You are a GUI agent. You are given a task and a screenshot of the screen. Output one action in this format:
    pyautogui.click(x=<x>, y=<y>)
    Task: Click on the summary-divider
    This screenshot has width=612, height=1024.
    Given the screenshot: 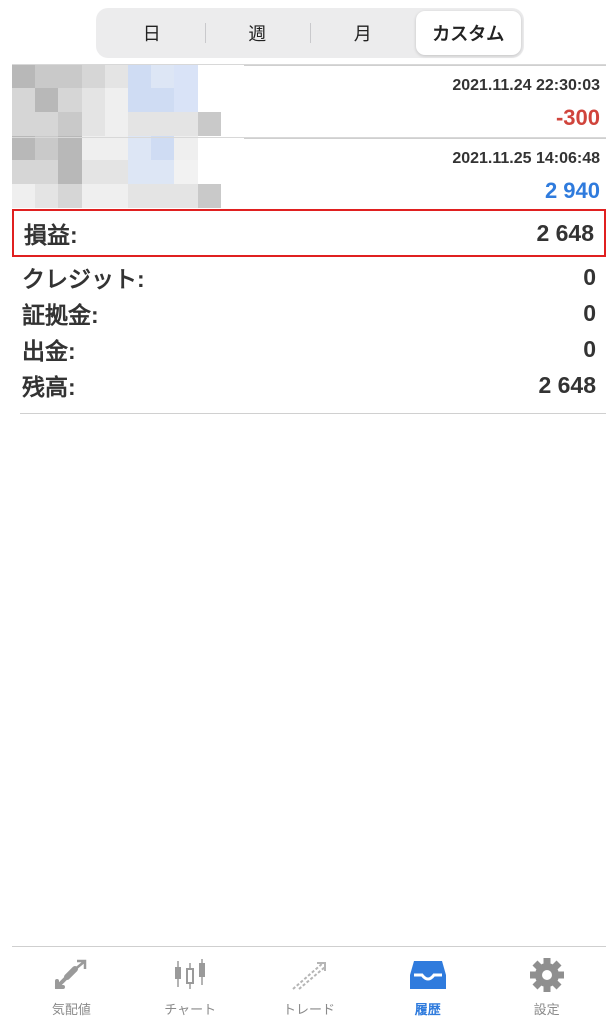 What is the action you would take?
    pyautogui.click(x=313, y=413)
    